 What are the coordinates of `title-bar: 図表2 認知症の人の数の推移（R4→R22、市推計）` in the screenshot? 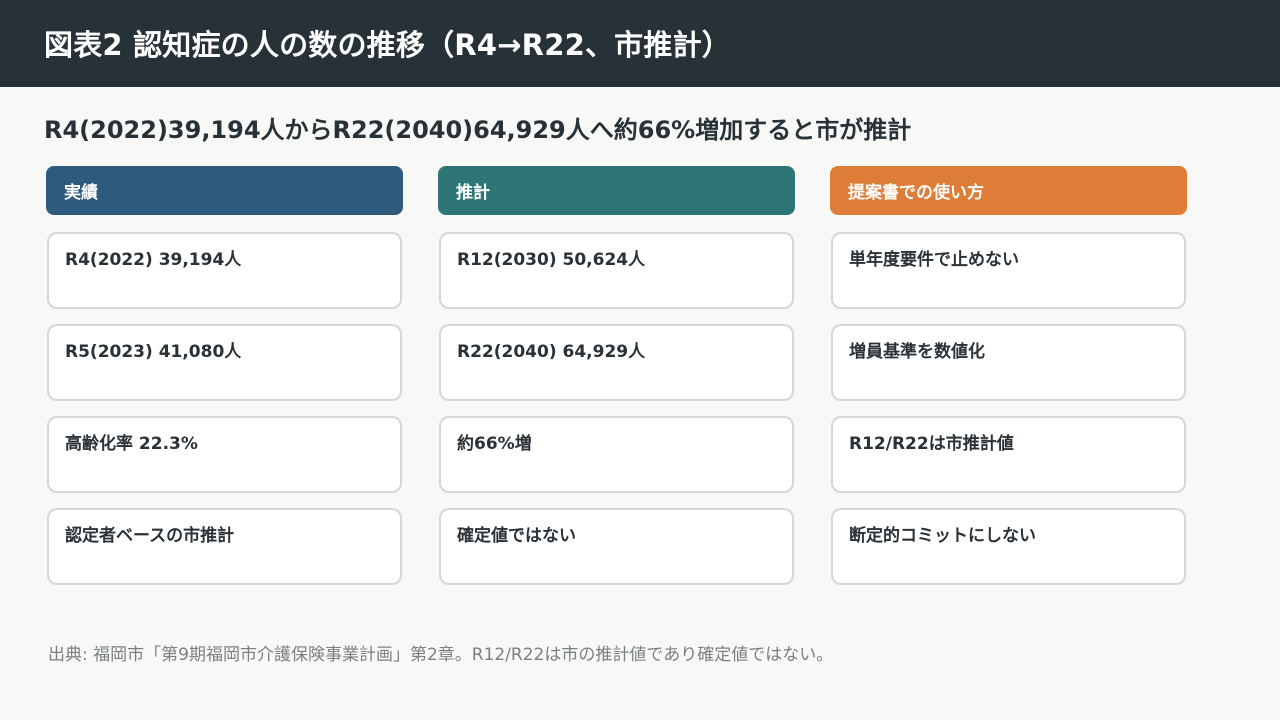 It's located at (640, 43).